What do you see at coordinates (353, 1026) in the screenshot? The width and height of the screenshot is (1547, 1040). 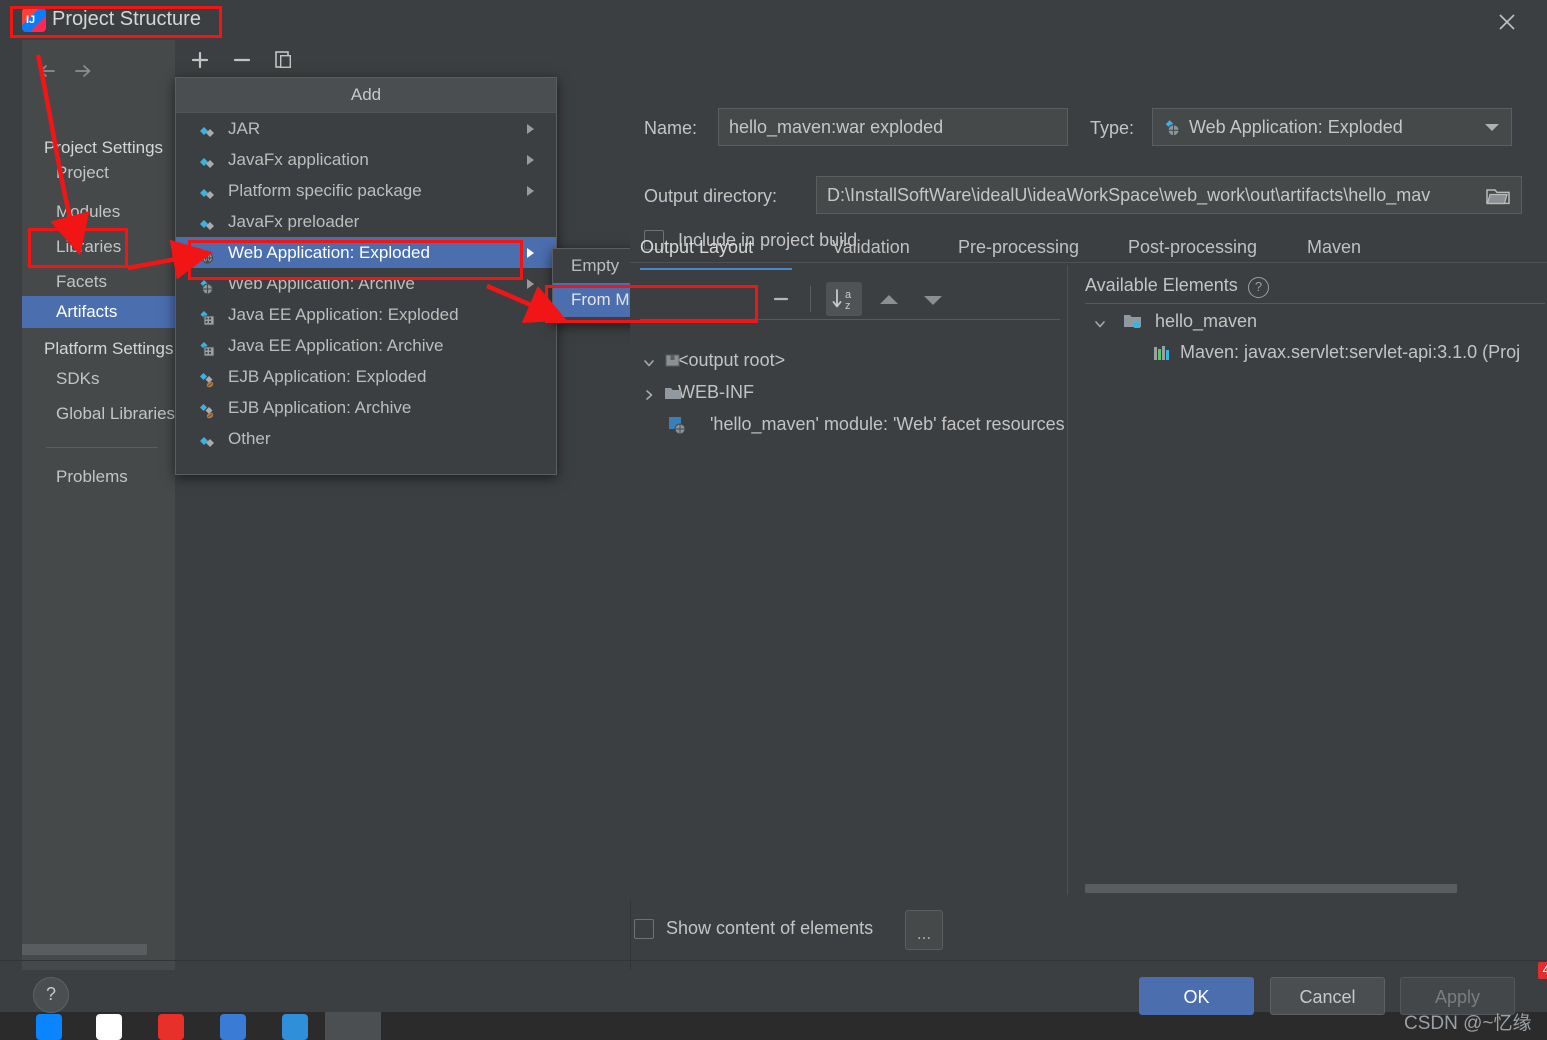 I see `taskbar-active-app-highlight` at bounding box center [353, 1026].